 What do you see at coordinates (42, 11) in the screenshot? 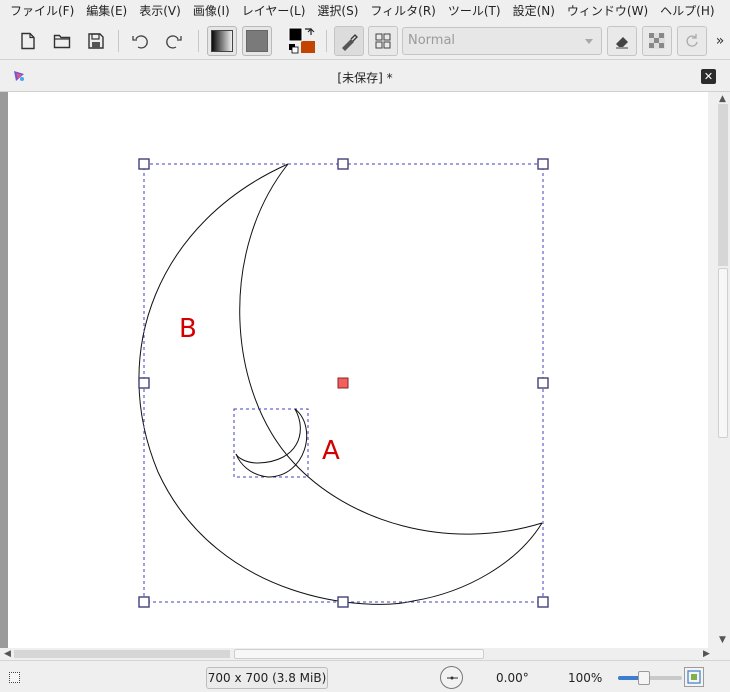
I see `menu-item: ファイル(F)` at bounding box center [42, 11].